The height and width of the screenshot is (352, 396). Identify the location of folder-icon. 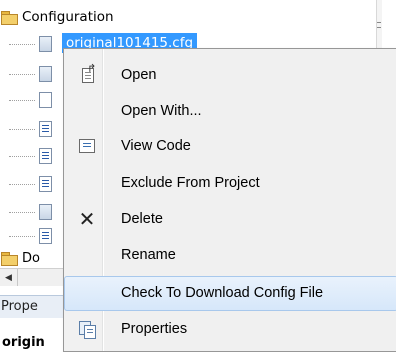
(9, 258).